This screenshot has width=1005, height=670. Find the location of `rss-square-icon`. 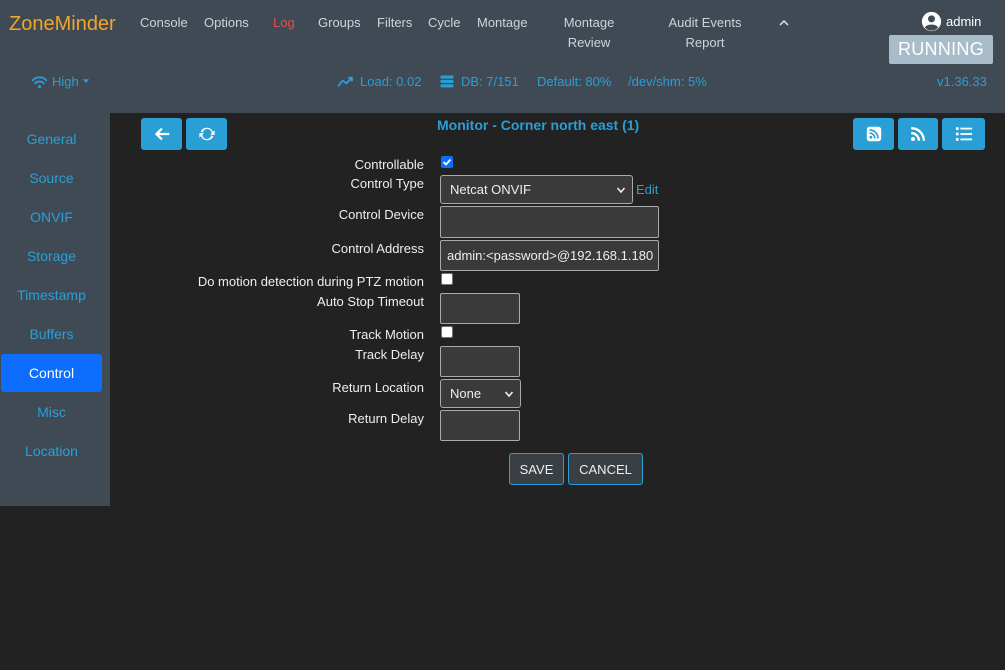

rss-square-icon is located at coordinates (873, 134).